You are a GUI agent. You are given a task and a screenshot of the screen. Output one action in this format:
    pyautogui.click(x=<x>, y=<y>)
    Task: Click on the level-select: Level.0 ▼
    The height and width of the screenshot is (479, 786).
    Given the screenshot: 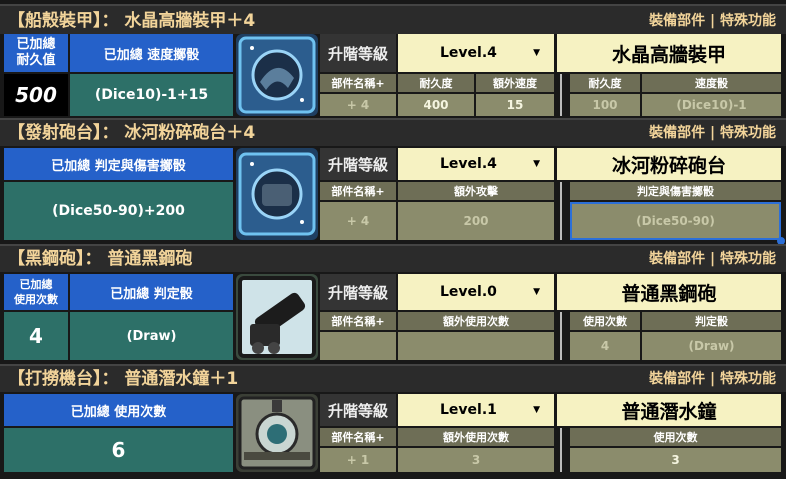 What is the action you would take?
    pyautogui.click(x=476, y=292)
    